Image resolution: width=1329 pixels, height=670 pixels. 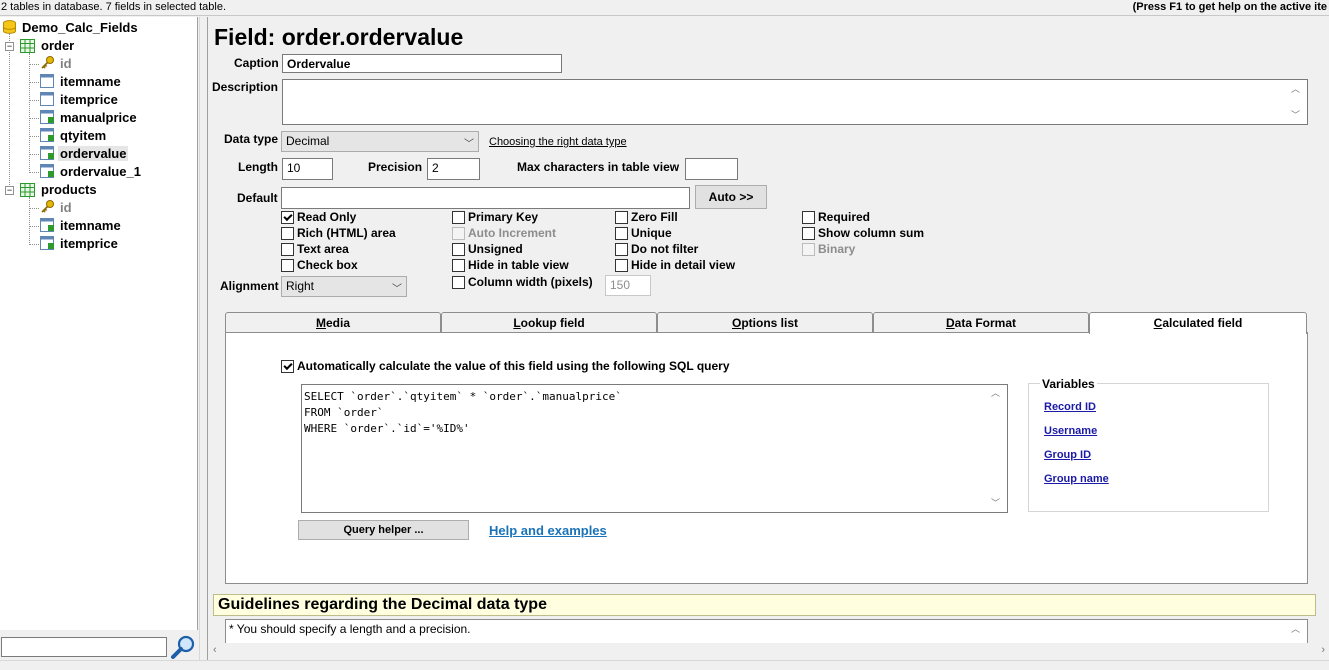 I want to click on length-label: Length, so click(x=258, y=167).